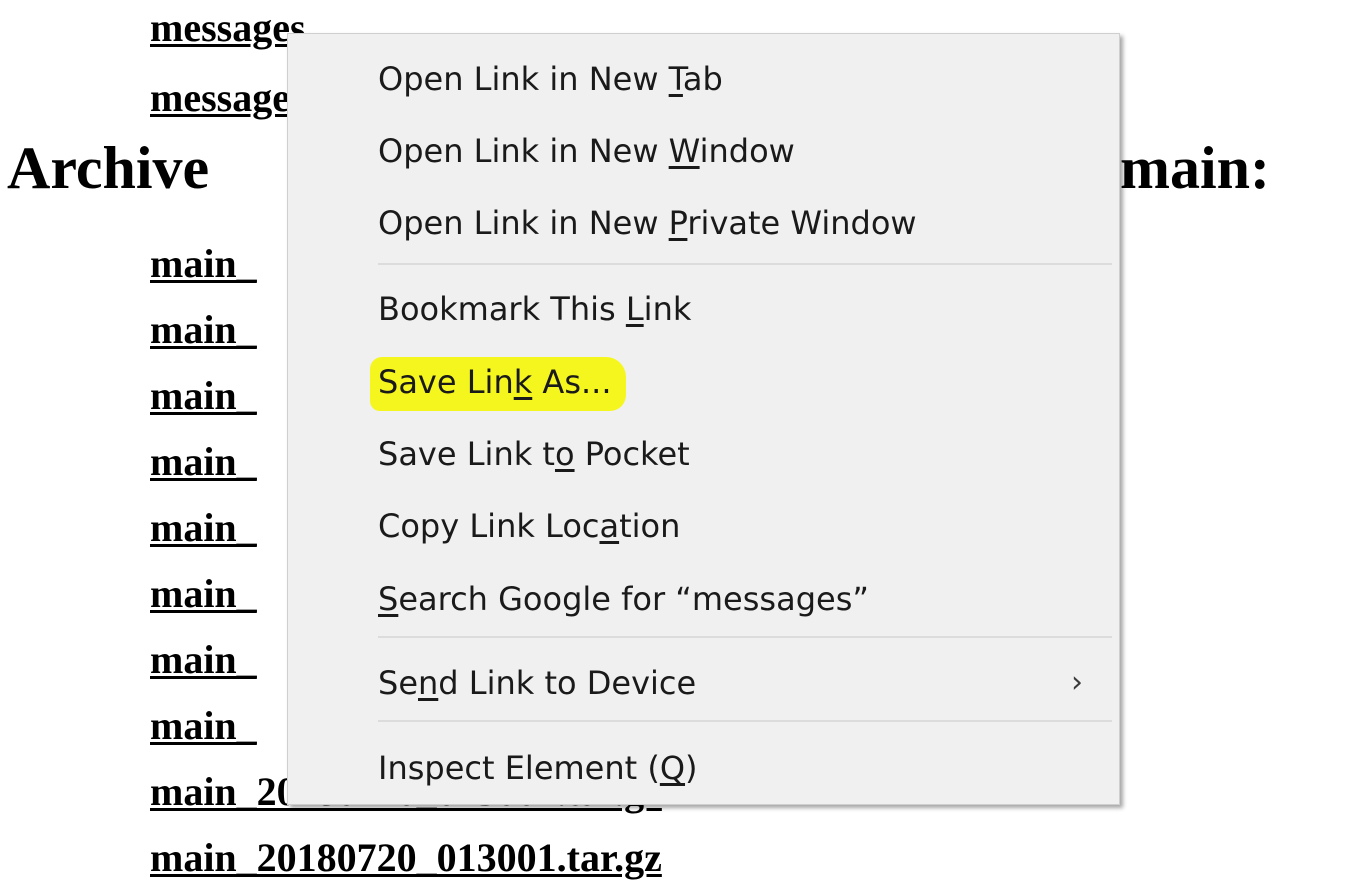  I want to click on menu-item-open-link-new-window: Open Link in New Window, so click(748, 151).